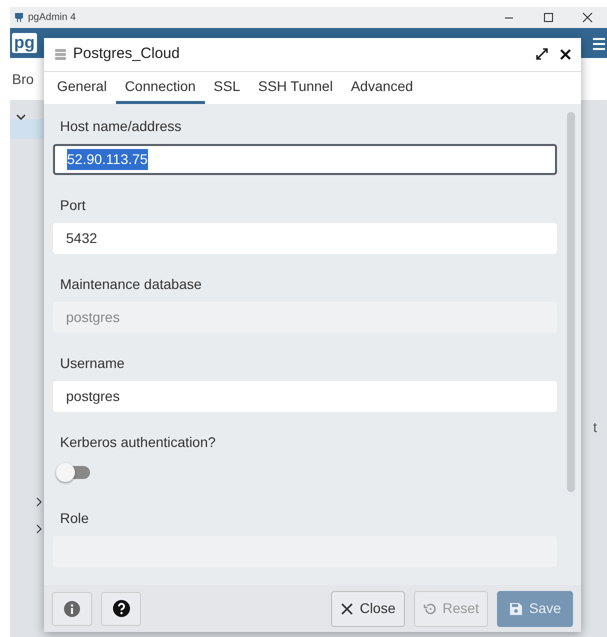 This screenshot has height=637, width=607. Describe the element at coordinates (367, 608) in the screenshot. I see `close-button: Close` at that location.